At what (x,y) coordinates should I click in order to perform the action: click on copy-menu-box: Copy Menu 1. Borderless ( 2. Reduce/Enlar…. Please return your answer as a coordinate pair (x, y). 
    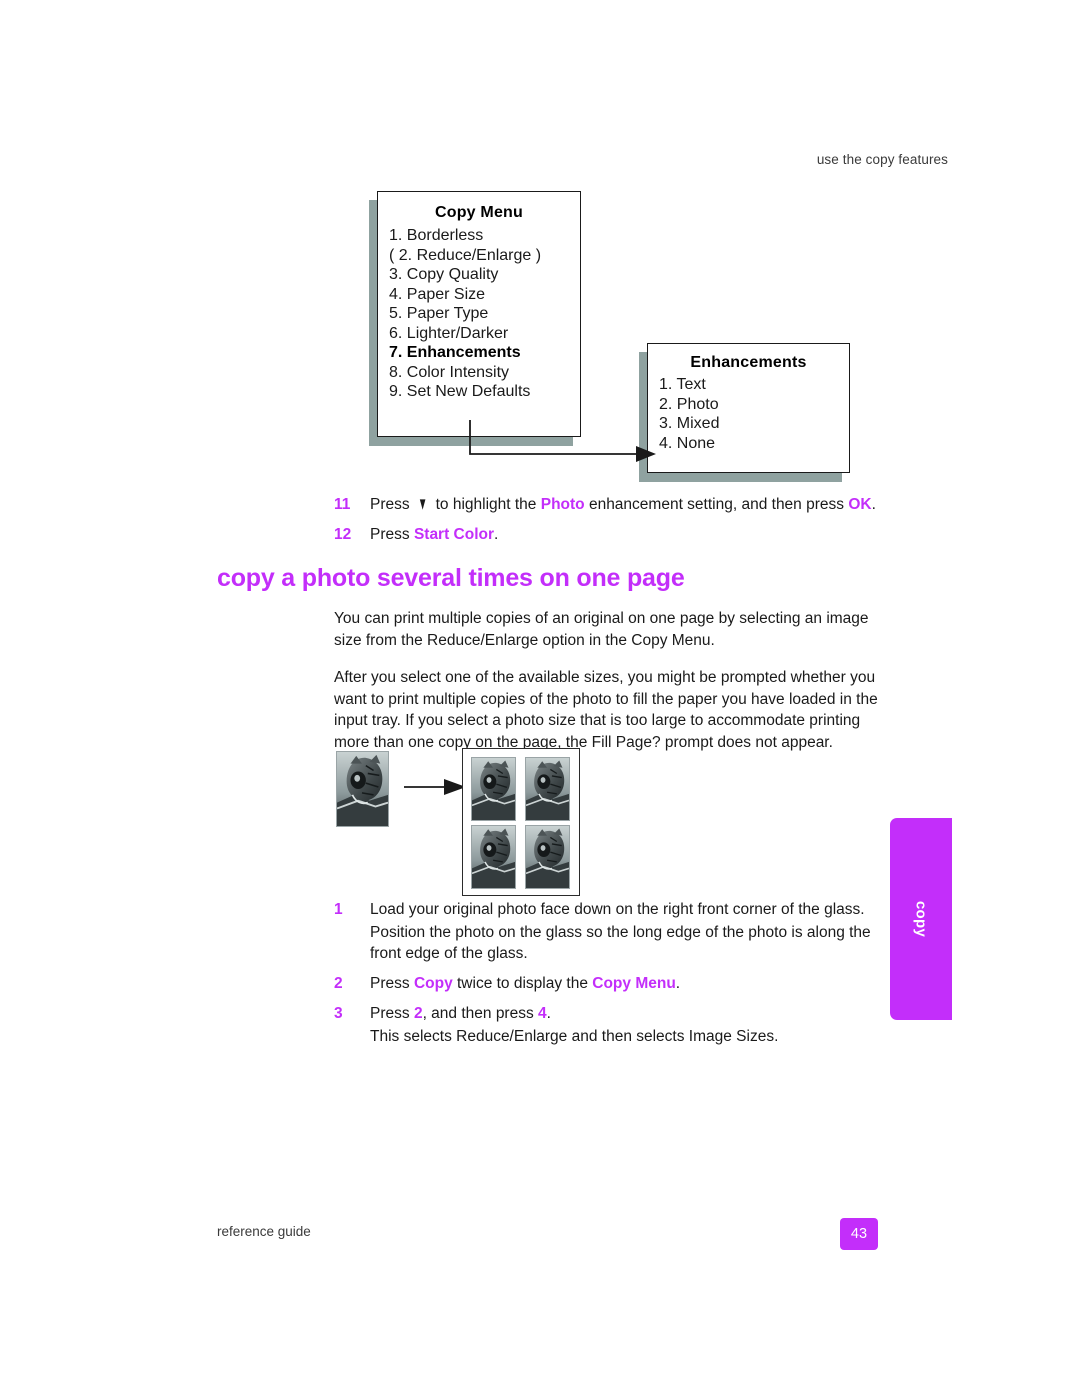
    Looking at the image, I should click on (479, 314).